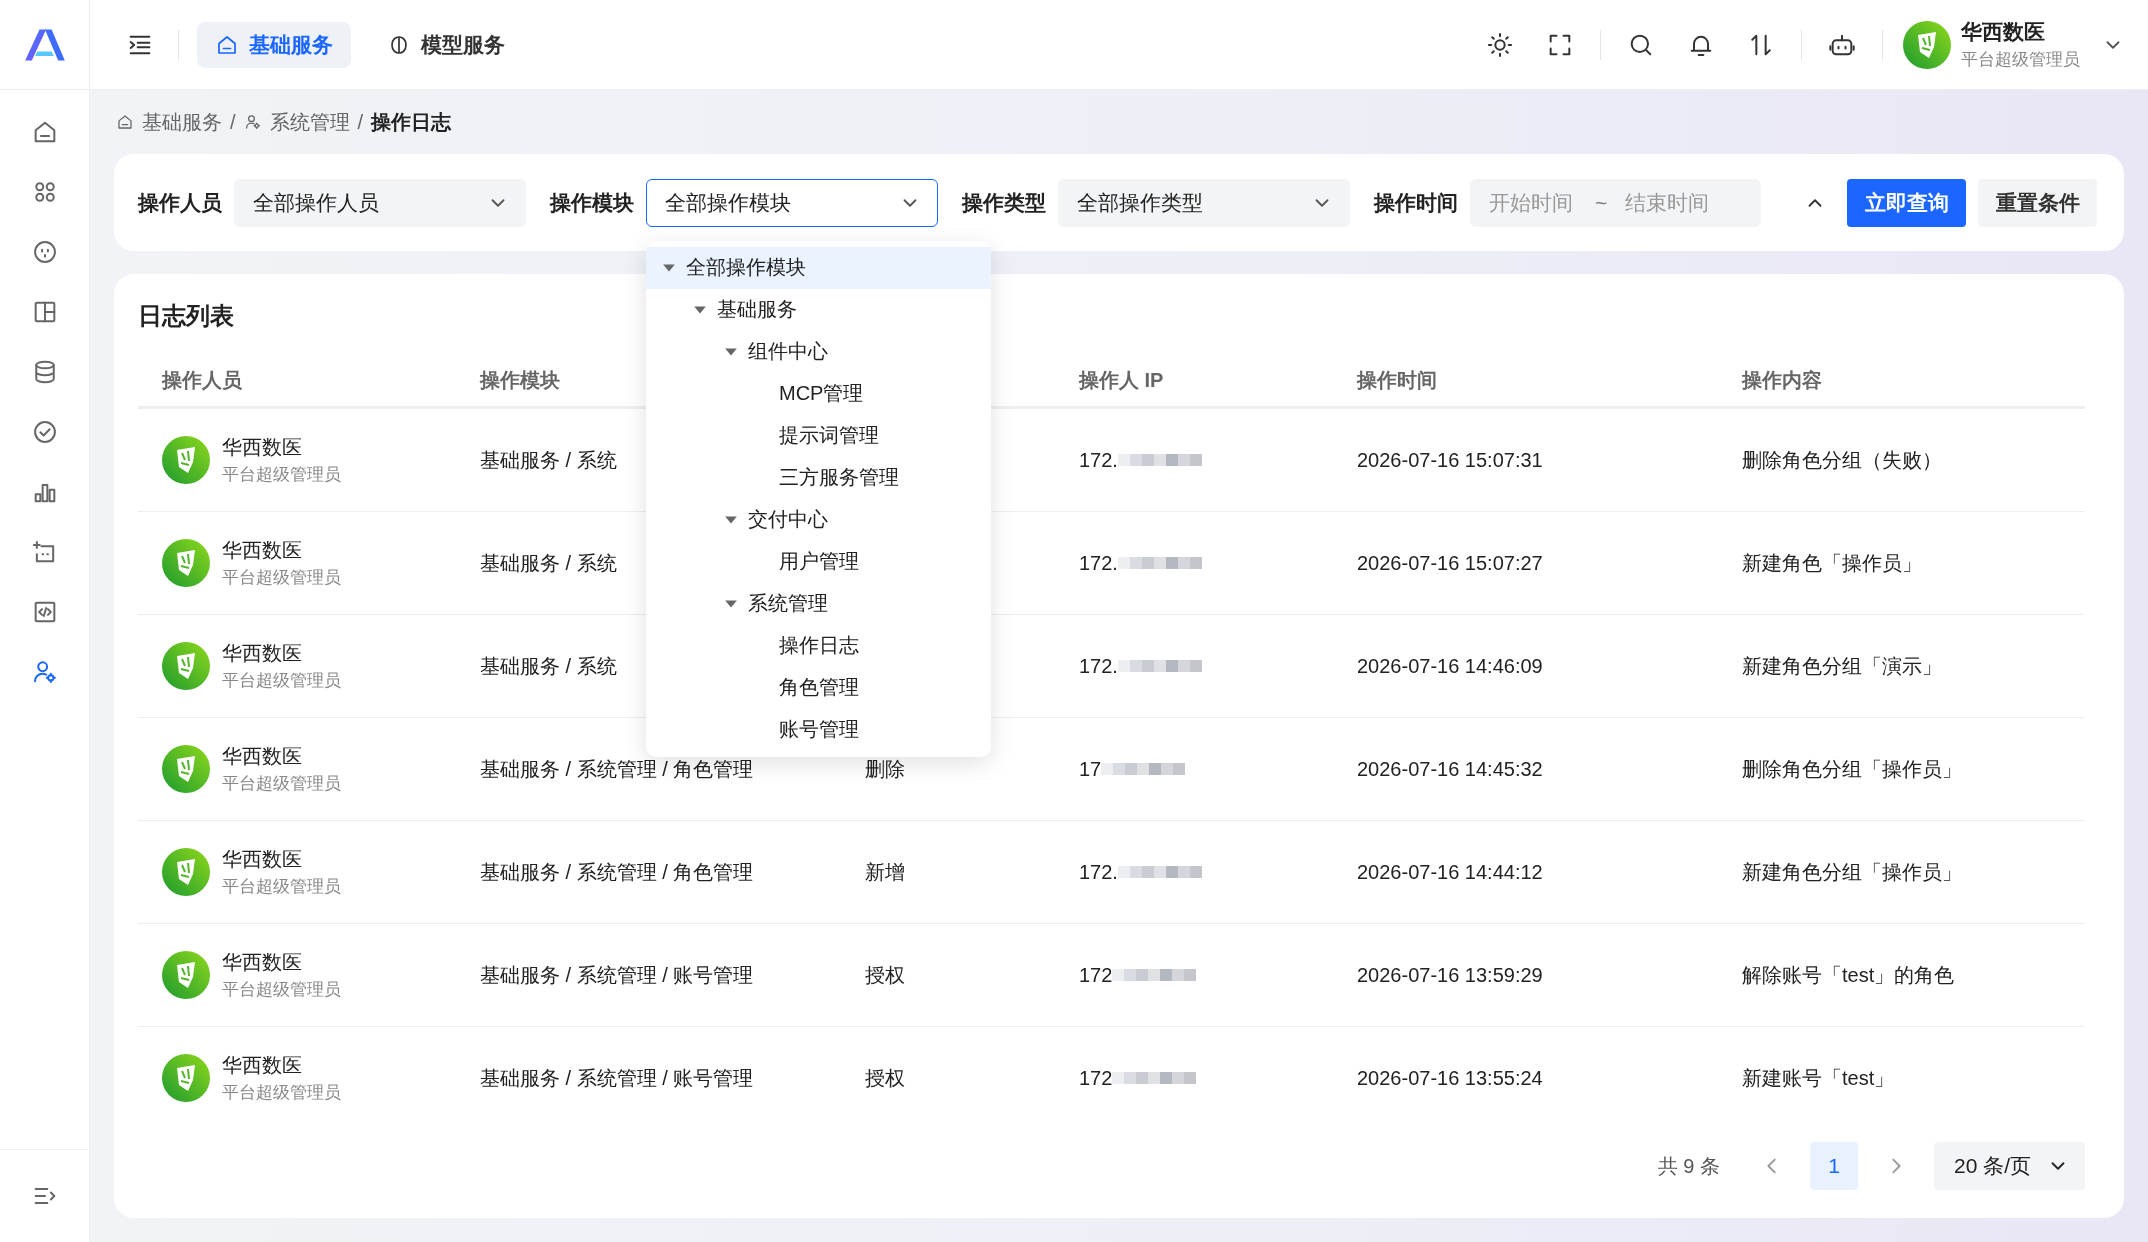 The width and height of the screenshot is (2148, 1242). Describe the element at coordinates (1531, 202) in the screenshot. I see `start-date-placeholder: 开始时间` at that location.